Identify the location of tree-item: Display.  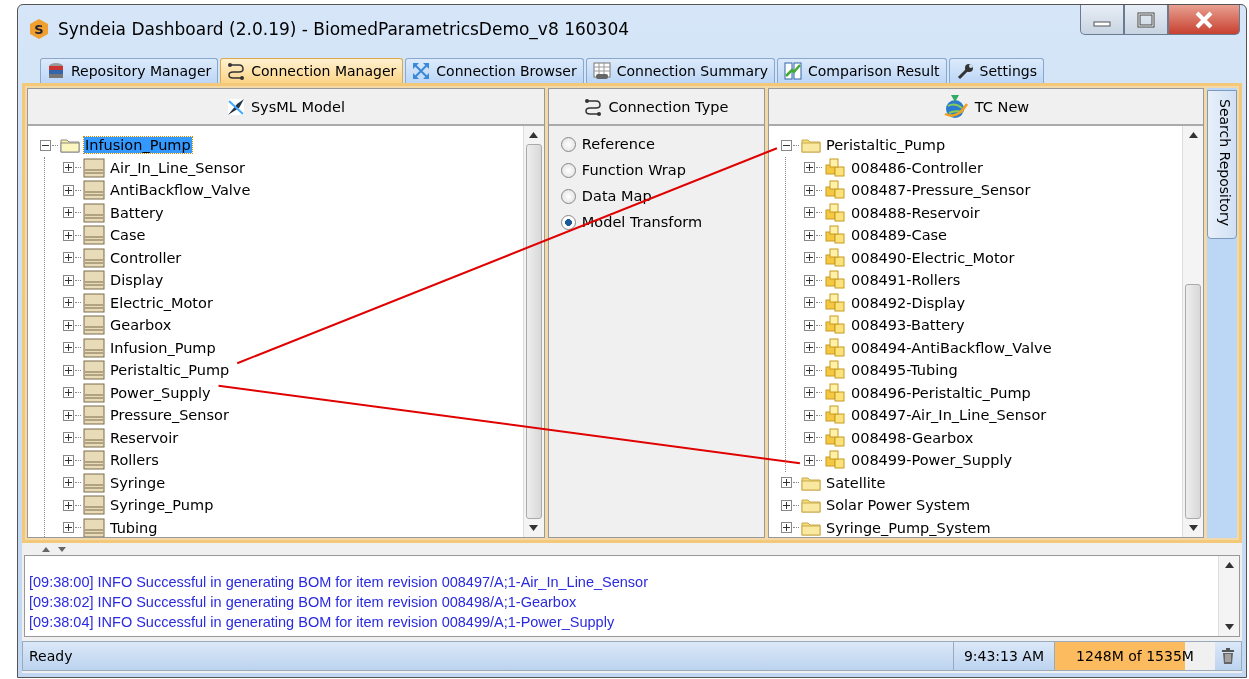
(137, 280).